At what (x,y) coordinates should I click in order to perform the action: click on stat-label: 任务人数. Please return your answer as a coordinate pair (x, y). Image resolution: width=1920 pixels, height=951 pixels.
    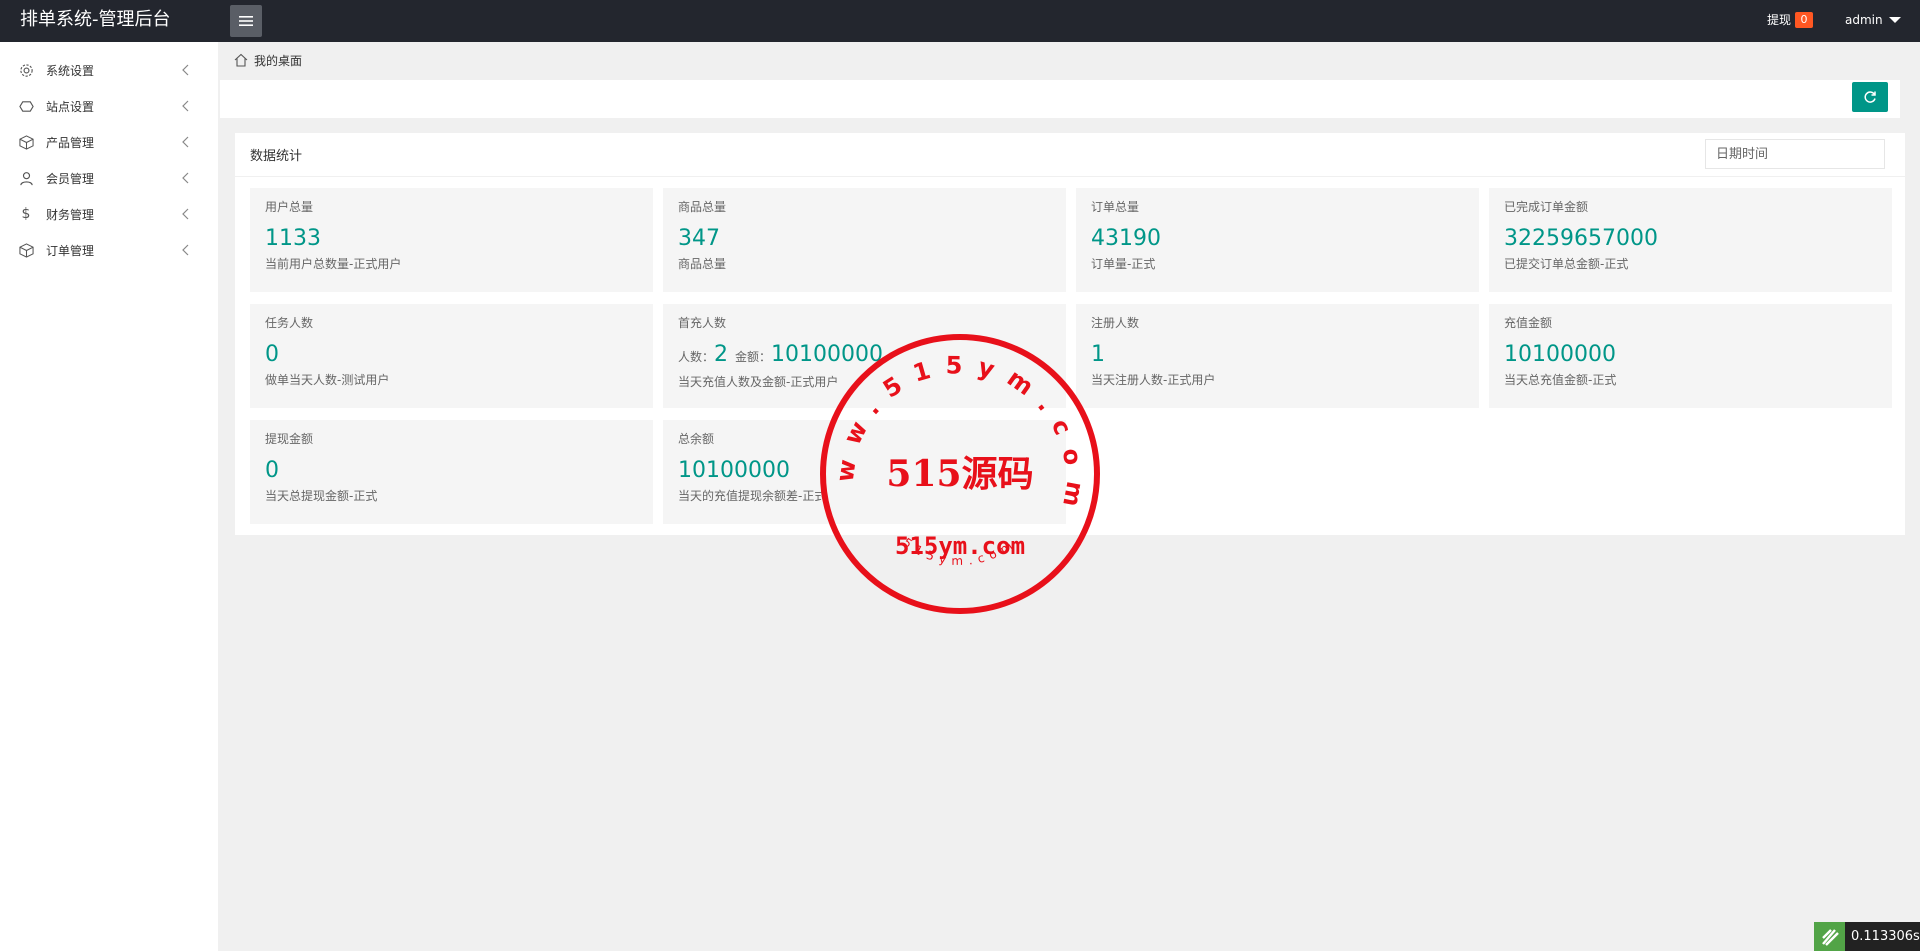
    Looking at the image, I should click on (289, 323).